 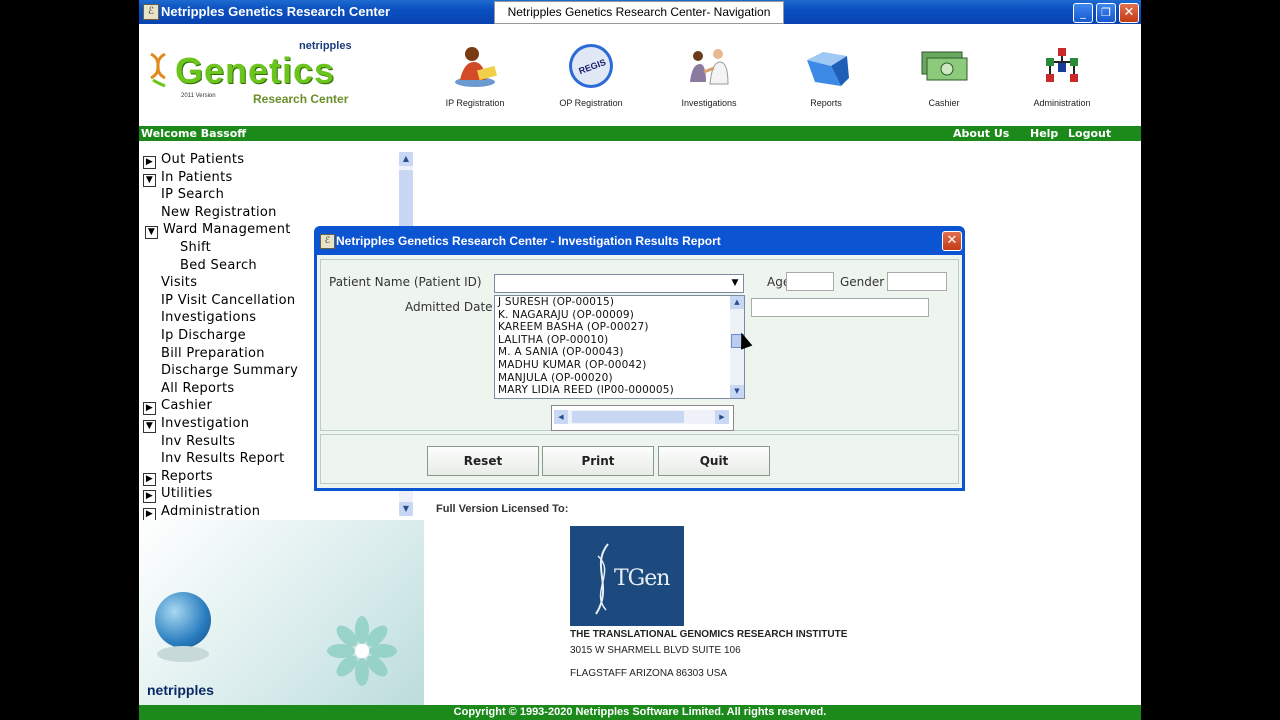 I want to click on tree-item-label: Bill Preparation, so click(x=213, y=353).